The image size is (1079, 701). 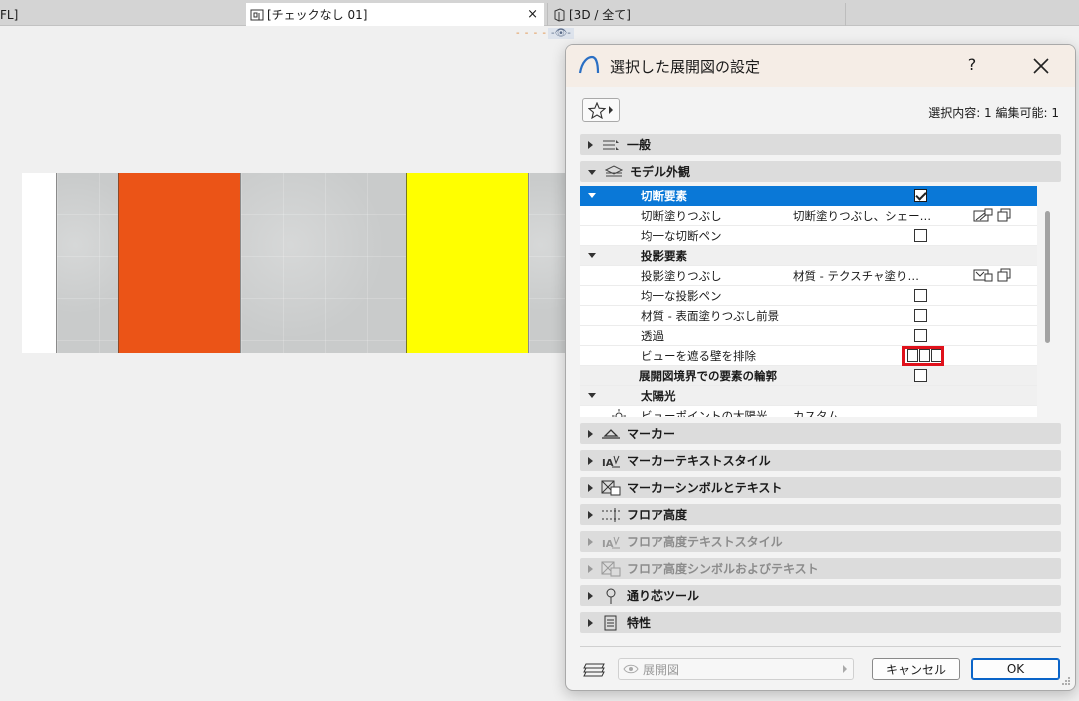 I want to click on tree-row-projected-elements: 投影要素, so click(x=808, y=256).